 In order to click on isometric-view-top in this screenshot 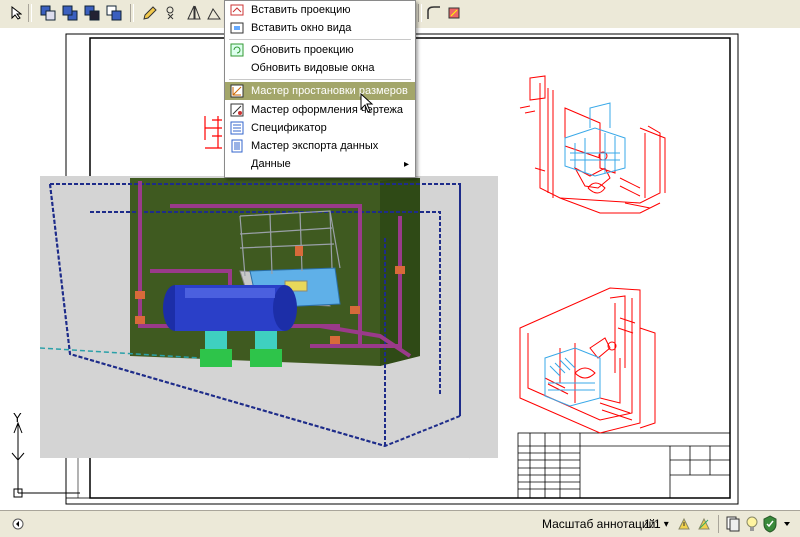, I will do `click(592, 144)`.